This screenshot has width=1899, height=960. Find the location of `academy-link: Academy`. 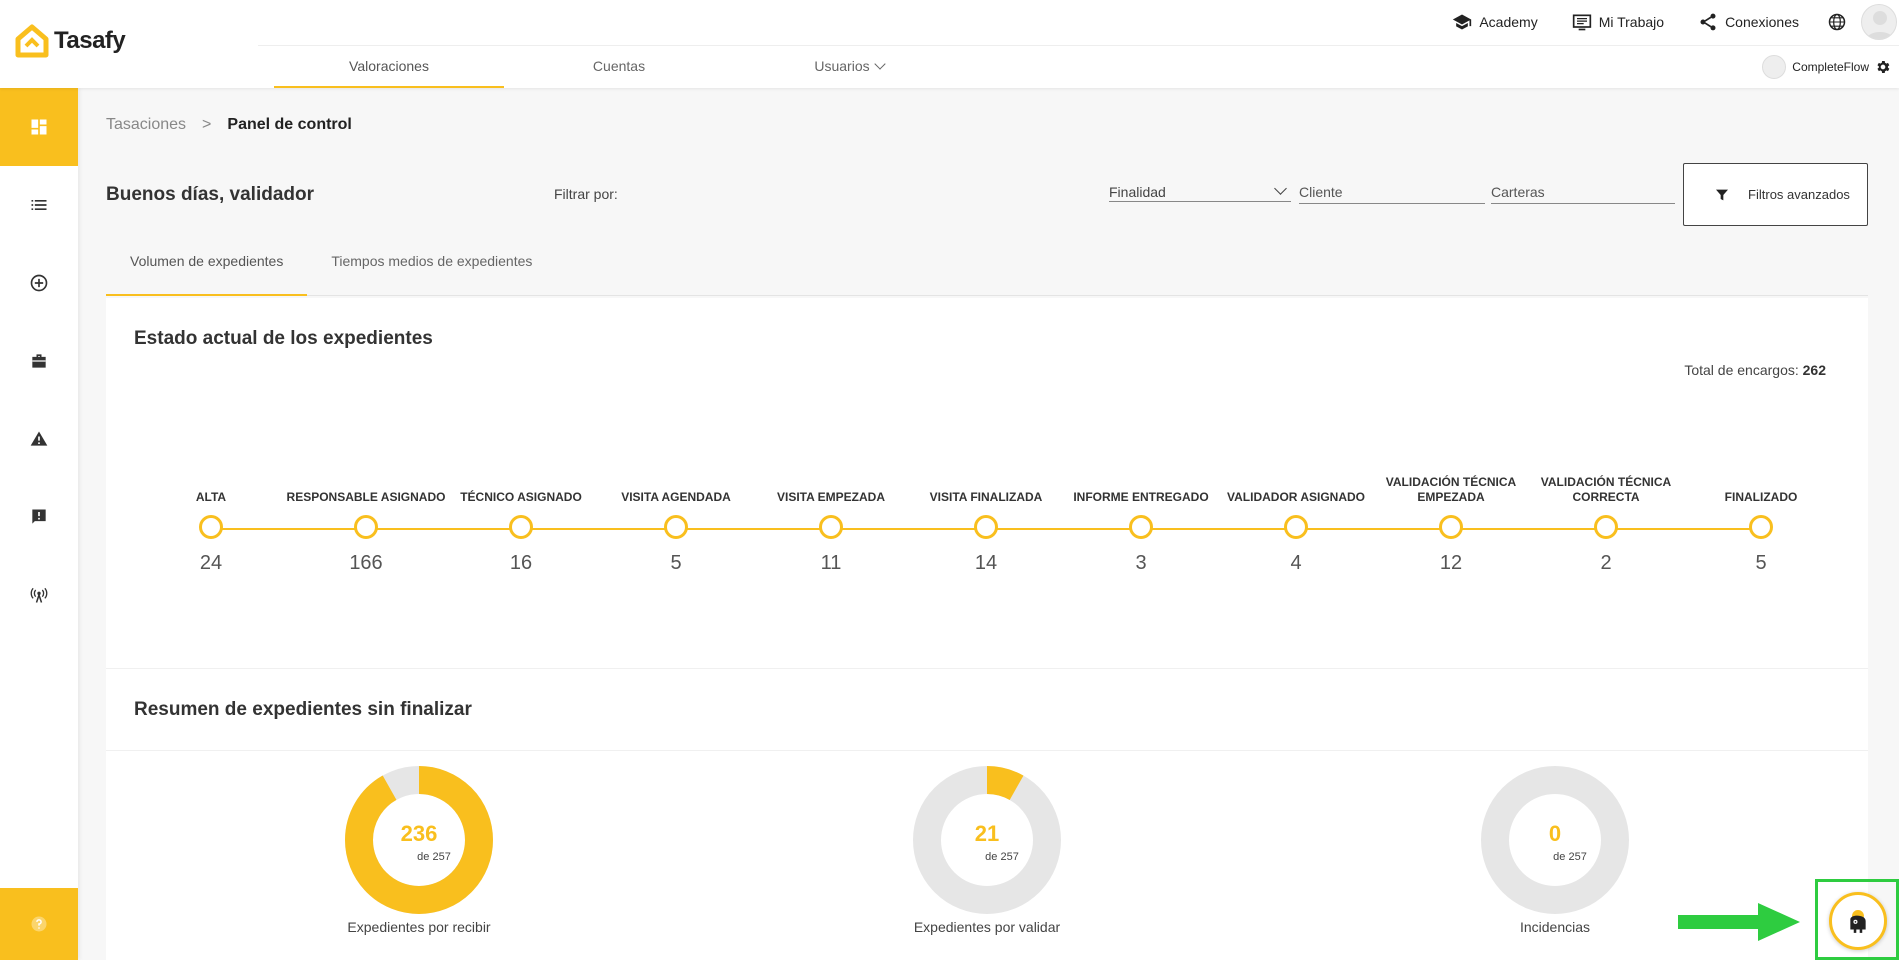

academy-link: Academy is located at coordinates (1495, 22).